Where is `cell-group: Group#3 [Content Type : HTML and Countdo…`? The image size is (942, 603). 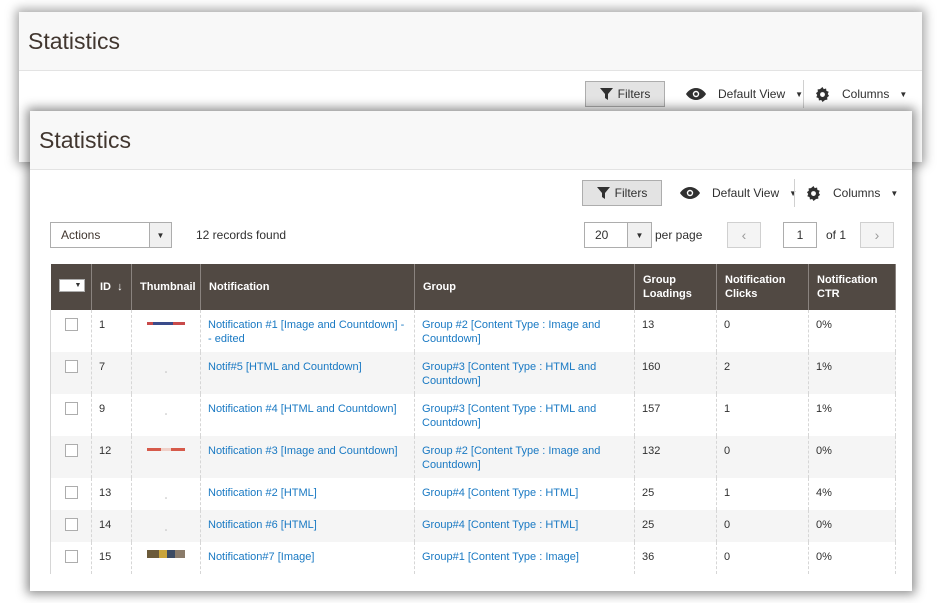
cell-group: Group#3 [Content Type : HTML and Countdo… is located at coordinates (524, 373).